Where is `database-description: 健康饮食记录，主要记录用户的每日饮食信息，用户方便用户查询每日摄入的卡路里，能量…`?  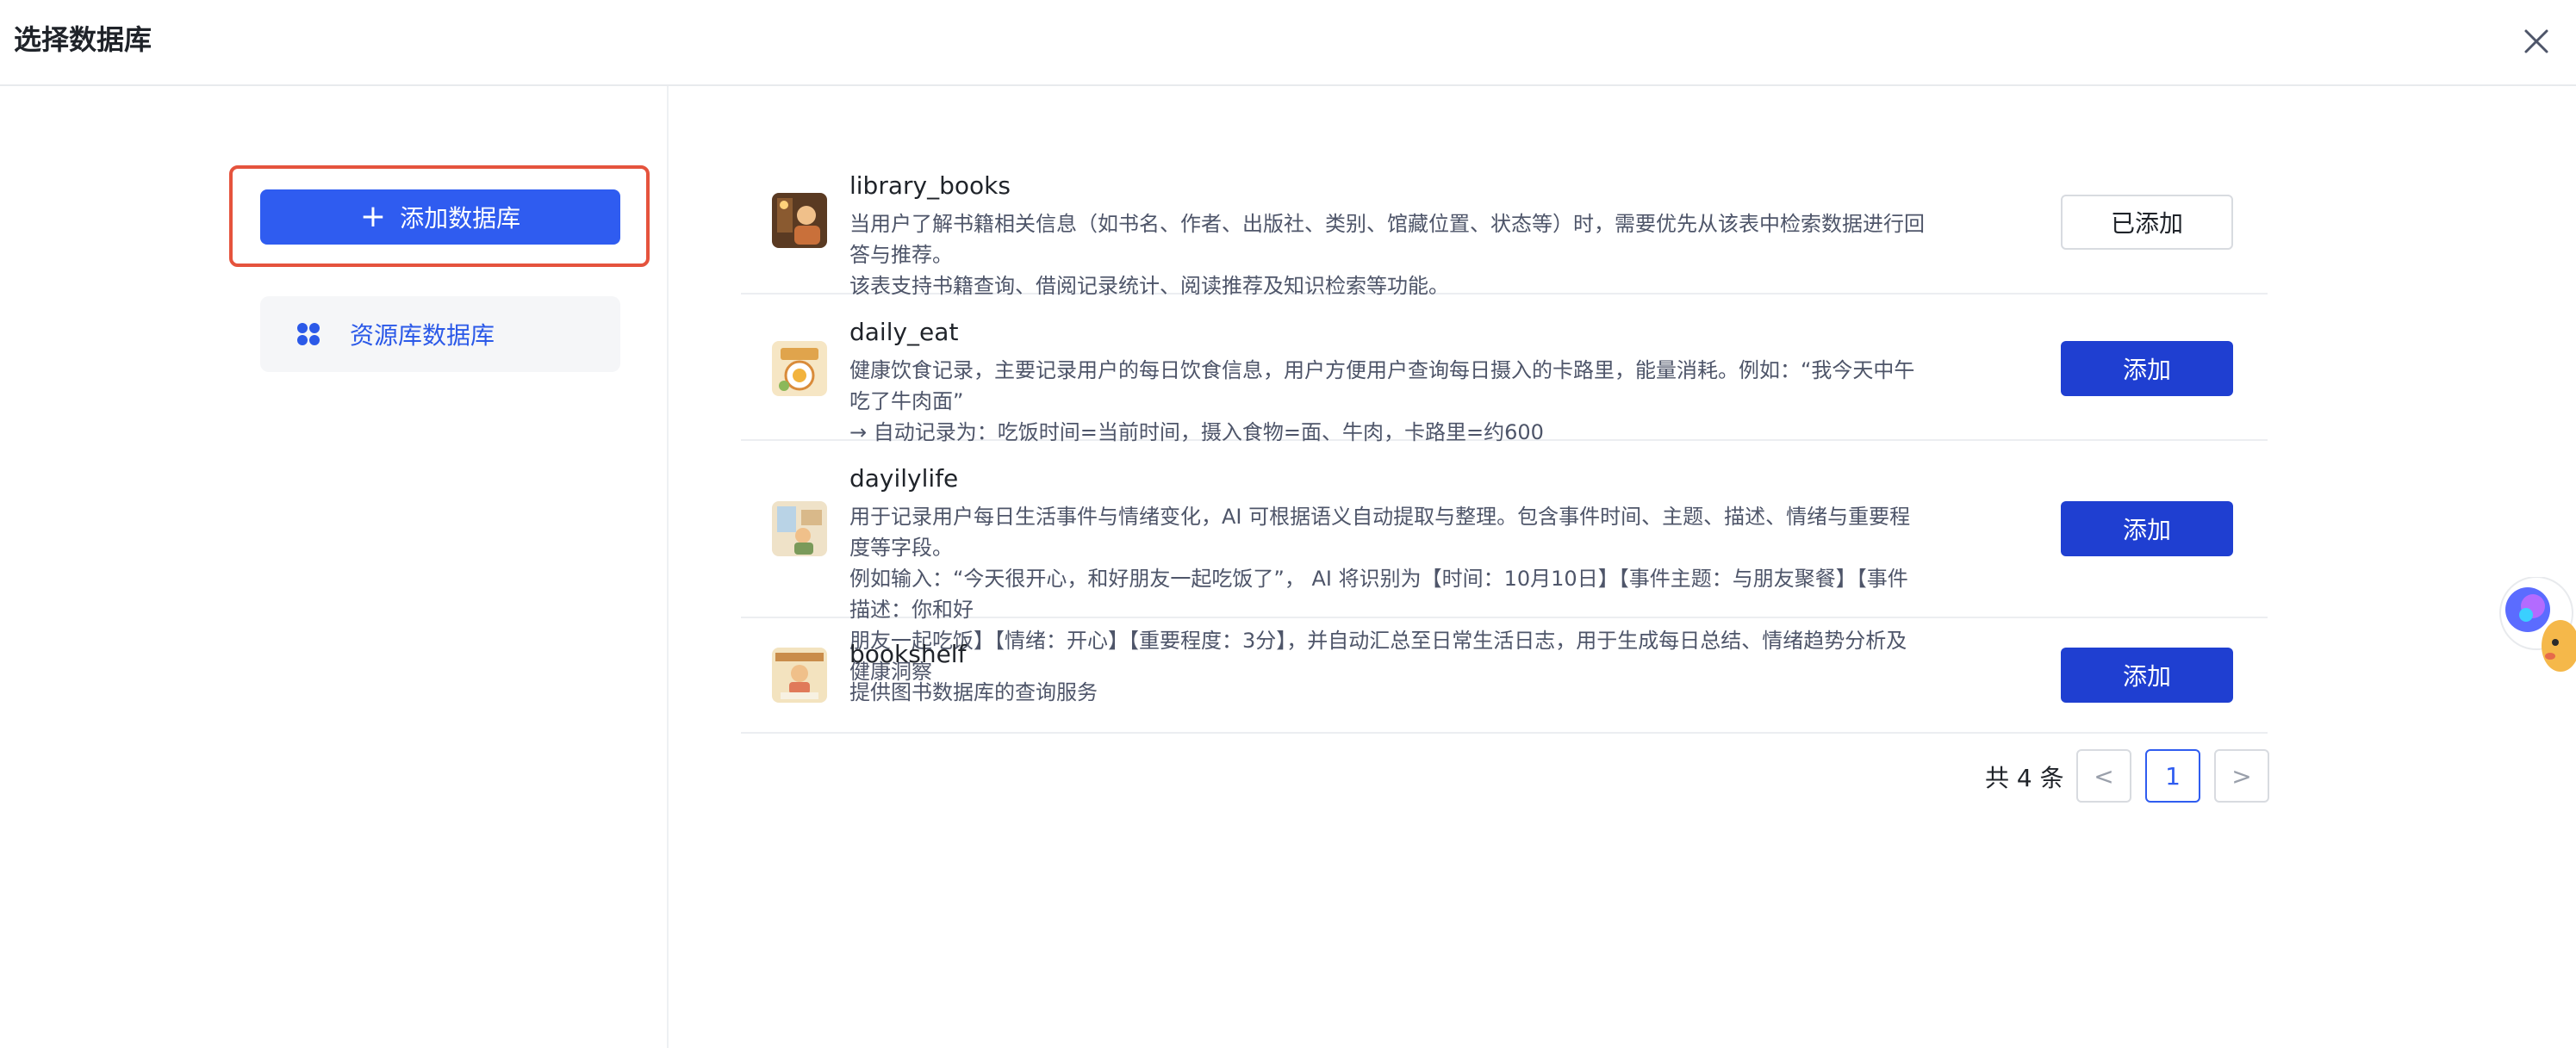
database-description: 健康饮食记录，主要记录用户的每日饮食信息，用户方便用户查询每日摄入的卡路里，能量… is located at coordinates (1388, 401).